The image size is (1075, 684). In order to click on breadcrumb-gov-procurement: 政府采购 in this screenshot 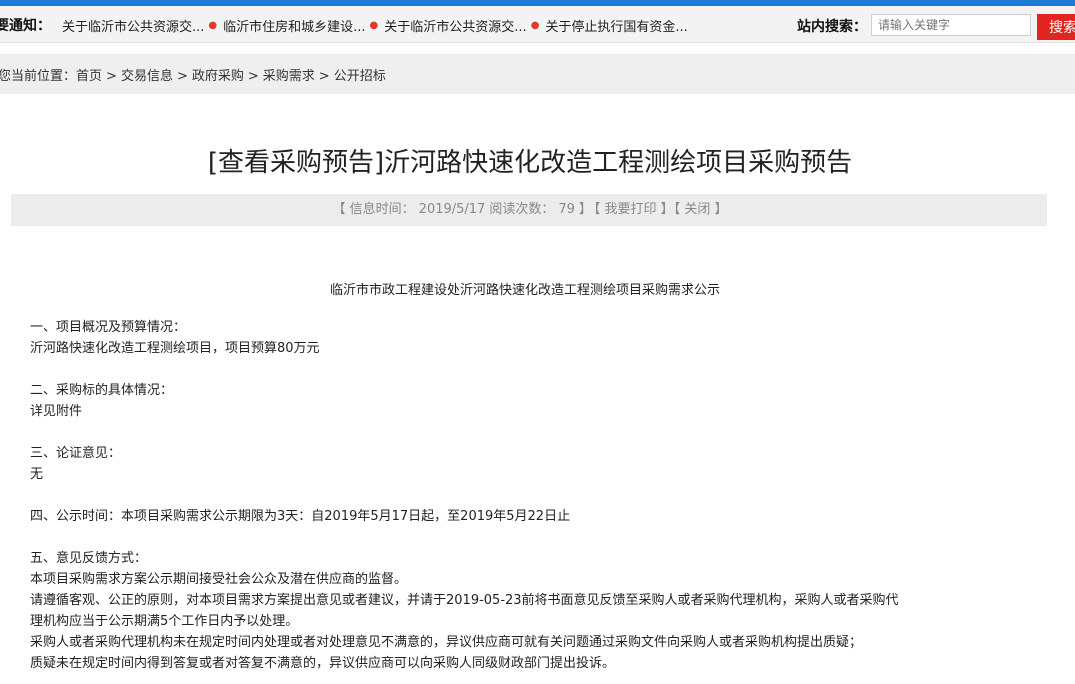, I will do `click(218, 76)`.